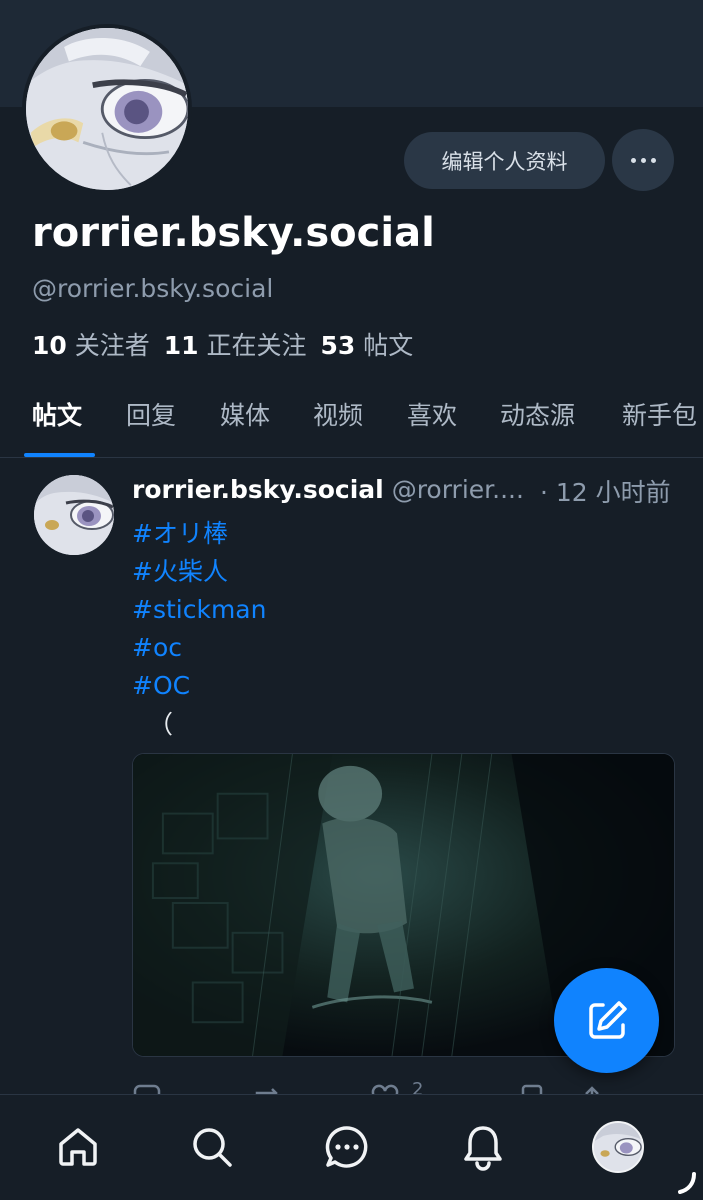 The width and height of the screenshot is (703, 1200). What do you see at coordinates (199, 648) in the screenshot?
I see `hashtag-link: #oc` at bounding box center [199, 648].